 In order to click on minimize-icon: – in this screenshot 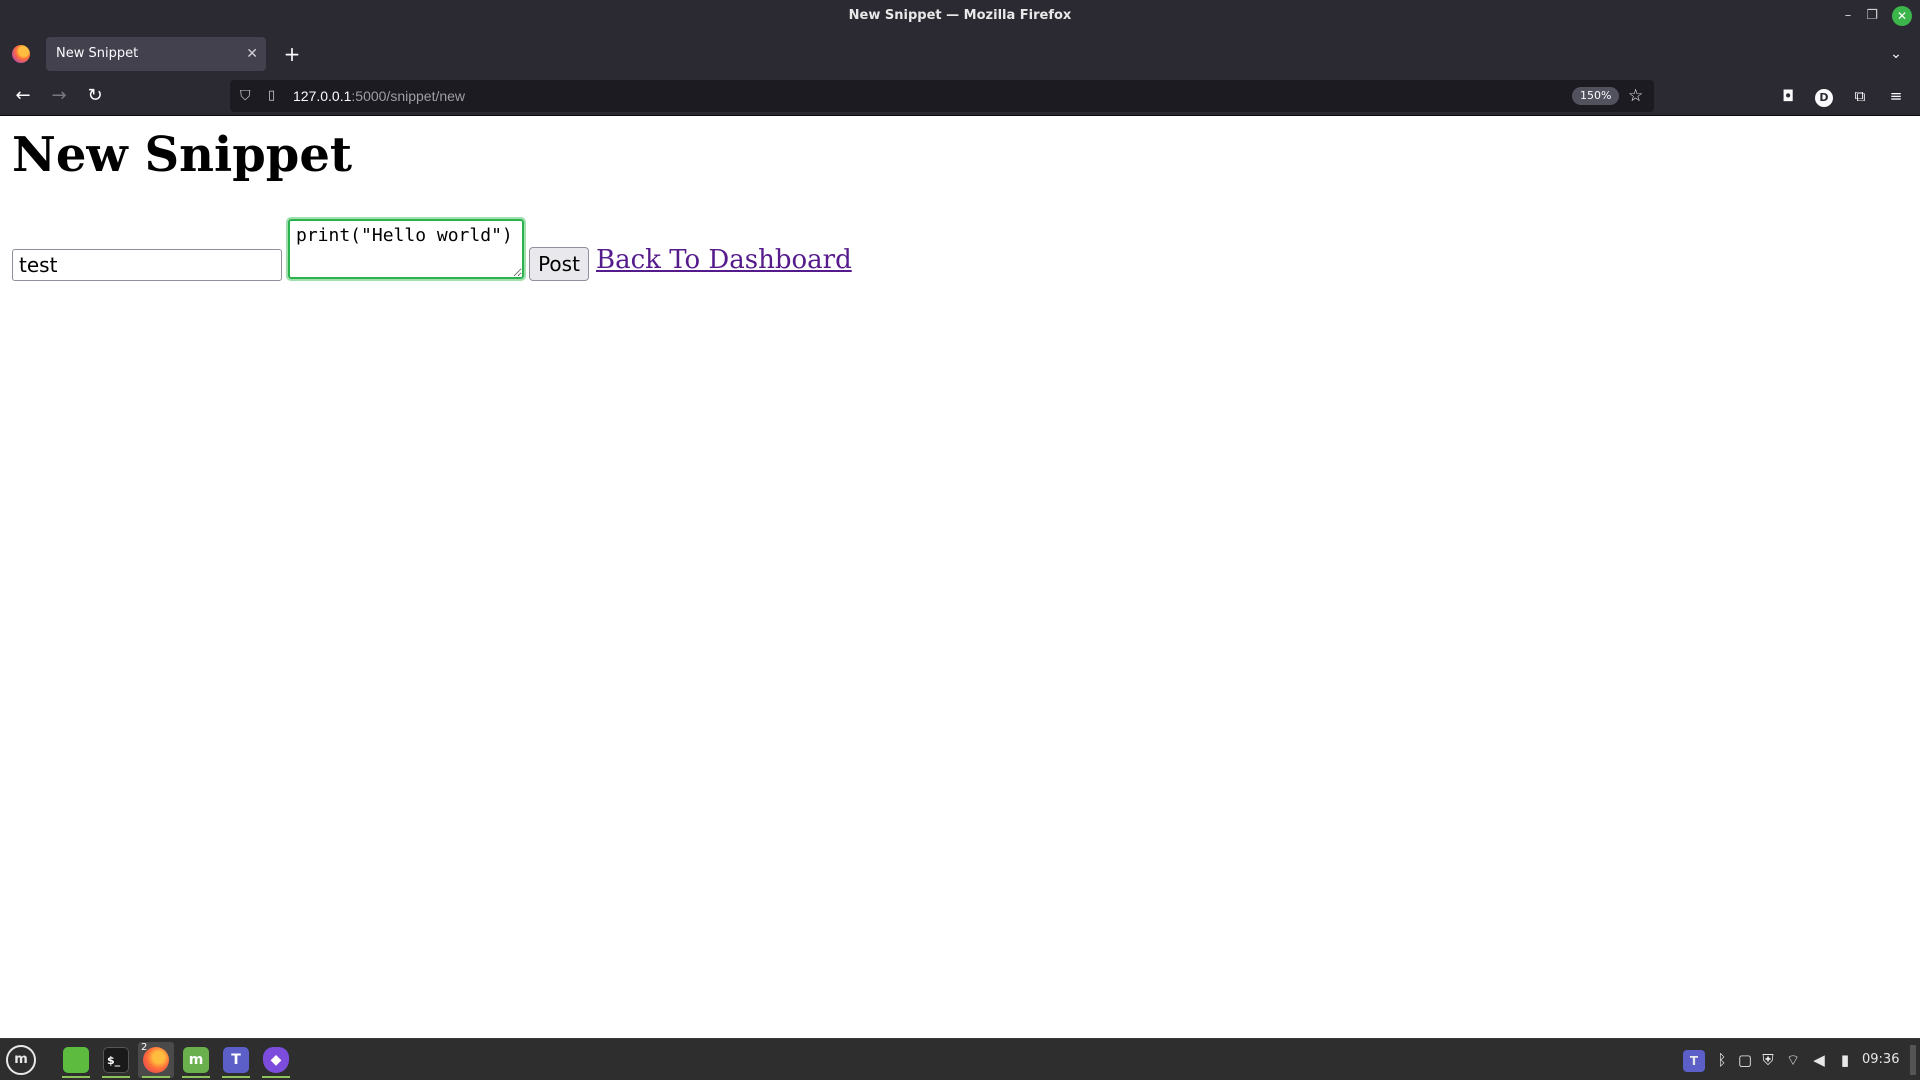, I will do `click(1848, 16)`.